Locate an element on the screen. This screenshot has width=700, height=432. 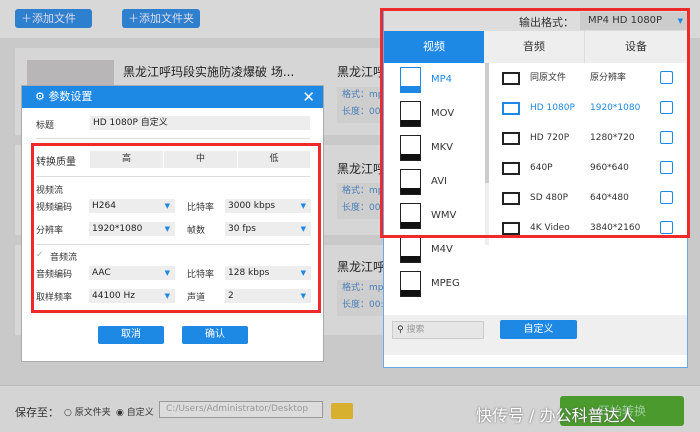
audio-checkbox: ✓ is located at coordinates (40, 255).